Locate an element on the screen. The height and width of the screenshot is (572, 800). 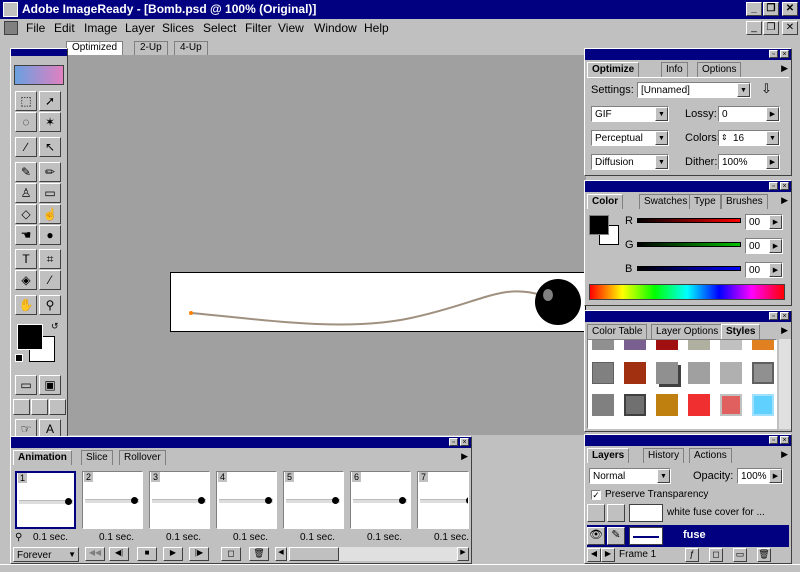
styles-minimize-button: ▫ is located at coordinates (773, 316).